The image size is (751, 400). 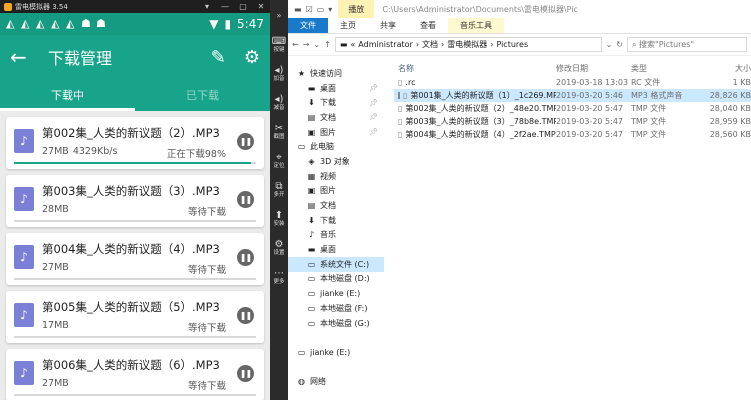 I want to click on search-input: ⌕ 搜索"Pictures", so click(x=687, y=44).